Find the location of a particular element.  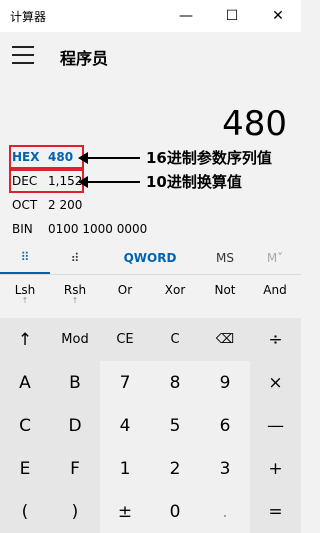

title-bar: 计算器 — ☐ ✕ is located at coordinates (150, 16).